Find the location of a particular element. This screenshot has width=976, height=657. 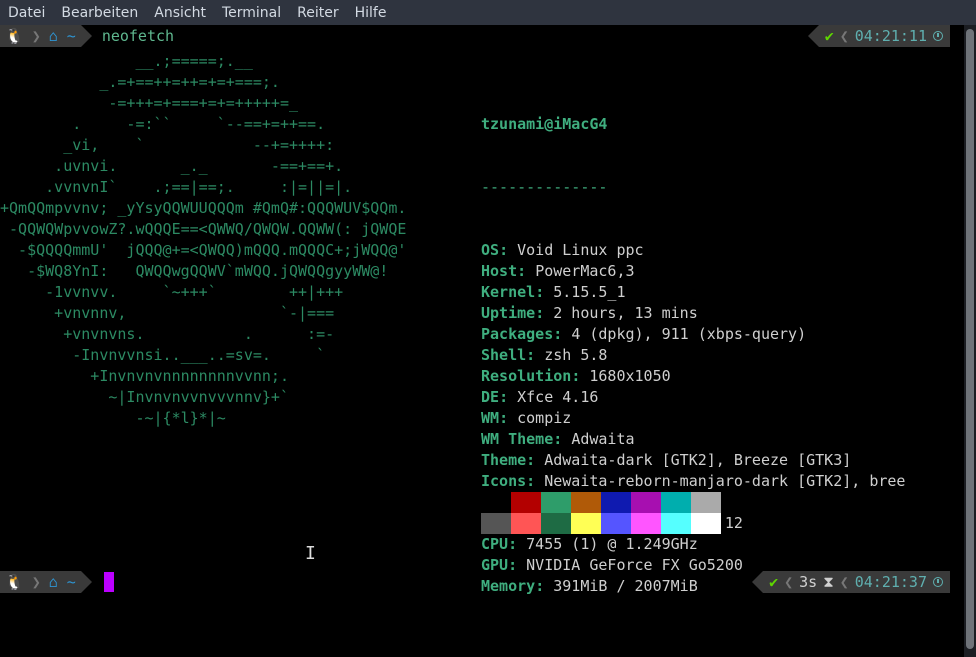

info-value: 5.15.5_1 is located at coordinates (589, 292).